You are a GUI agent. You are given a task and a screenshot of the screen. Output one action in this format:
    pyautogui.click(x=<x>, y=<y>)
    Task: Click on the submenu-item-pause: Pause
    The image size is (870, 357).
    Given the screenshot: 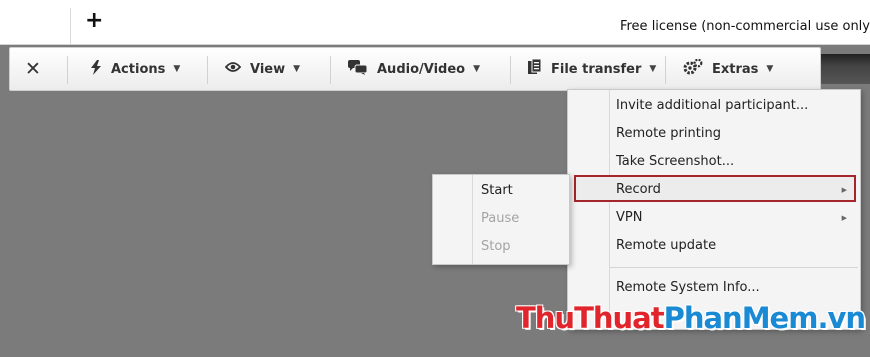 What is the action you would take?
    pyautogui.click(x=500, y=218)
    